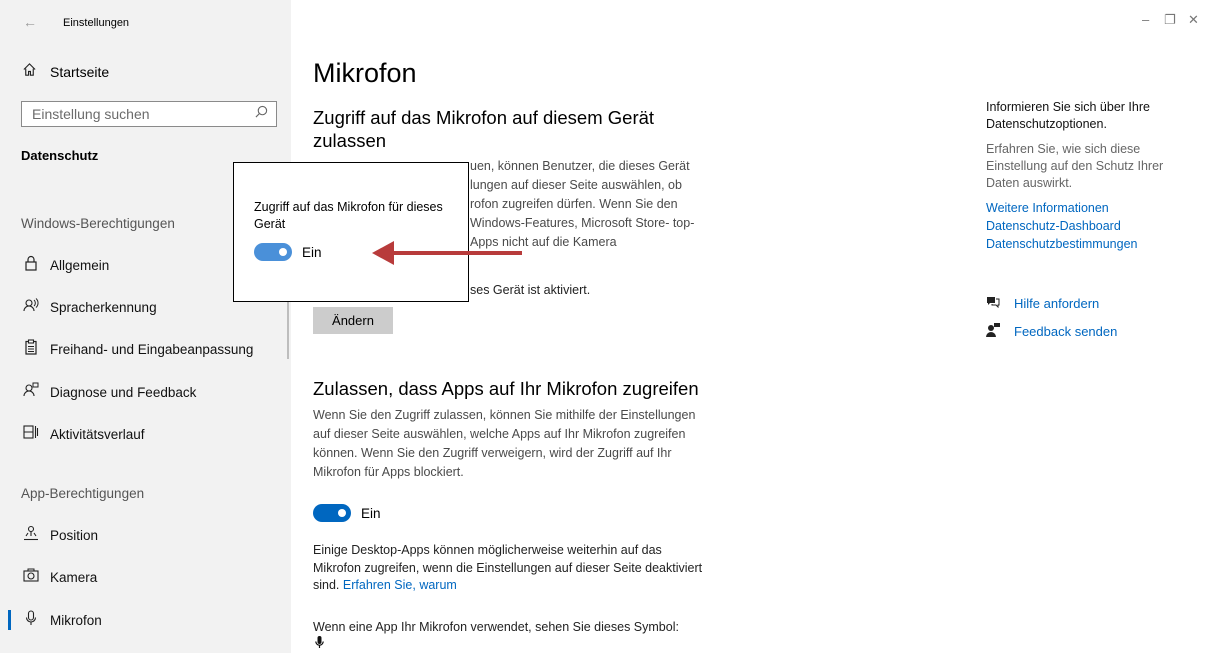 The width and height of the screenshot is (1208, 654). What do you see at coordinates (9, 620) in the screenshot?
I see `selected-indicator` at bounding box center [9, 620].